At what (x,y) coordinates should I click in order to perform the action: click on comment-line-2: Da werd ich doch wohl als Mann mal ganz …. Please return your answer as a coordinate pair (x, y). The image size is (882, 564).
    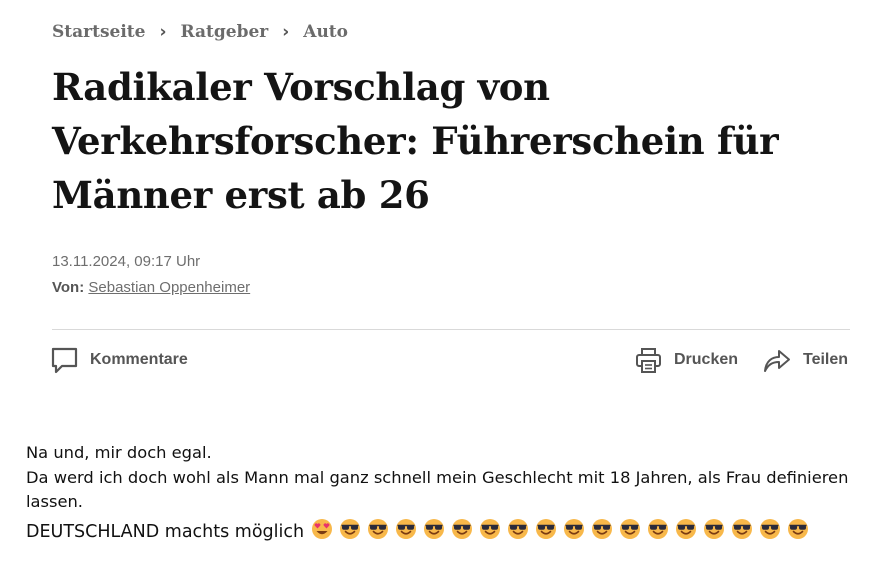
    Looking at the image, I should click on (437, 489).